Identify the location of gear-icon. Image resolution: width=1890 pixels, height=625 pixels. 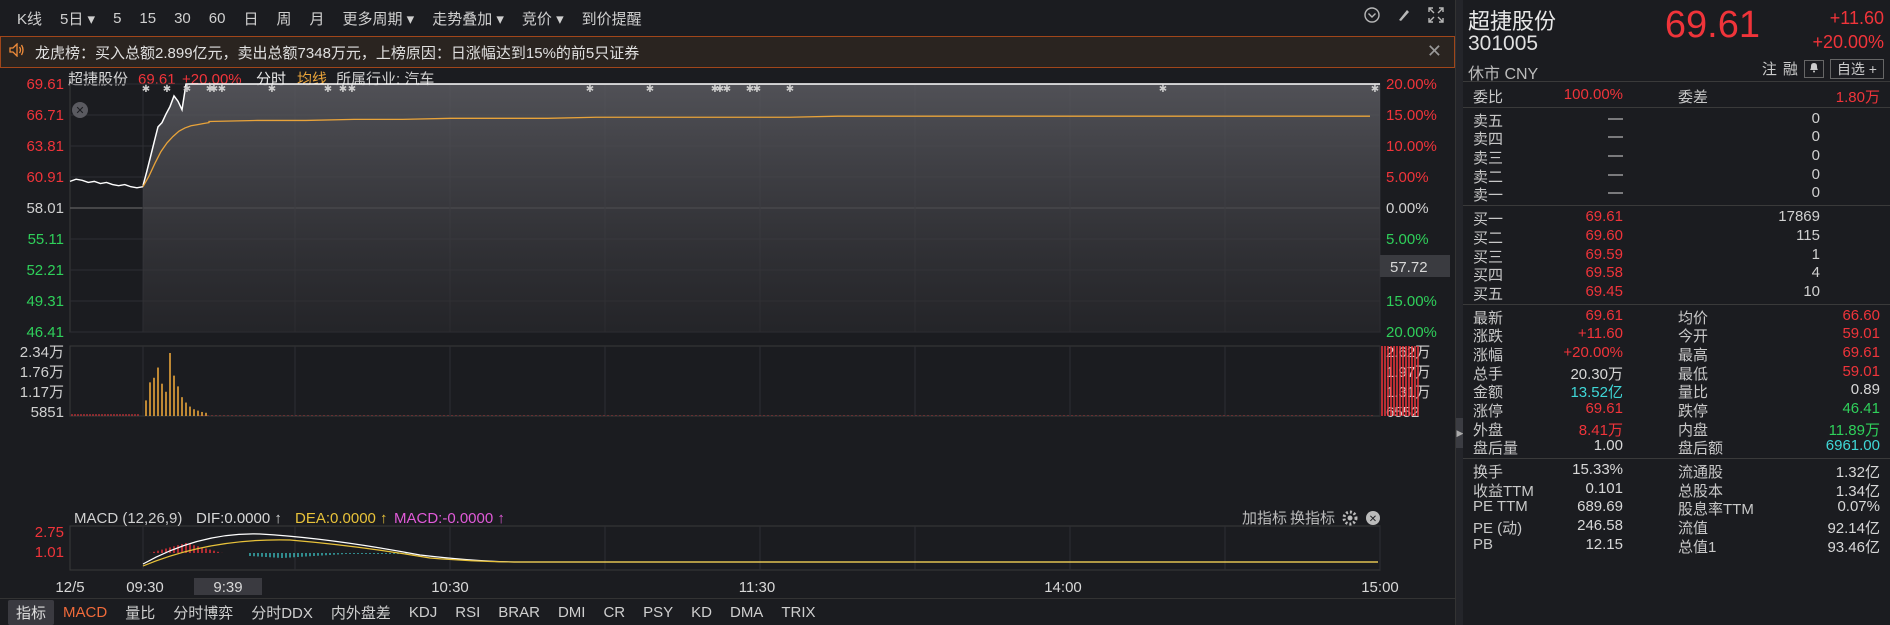
(1350, 518).